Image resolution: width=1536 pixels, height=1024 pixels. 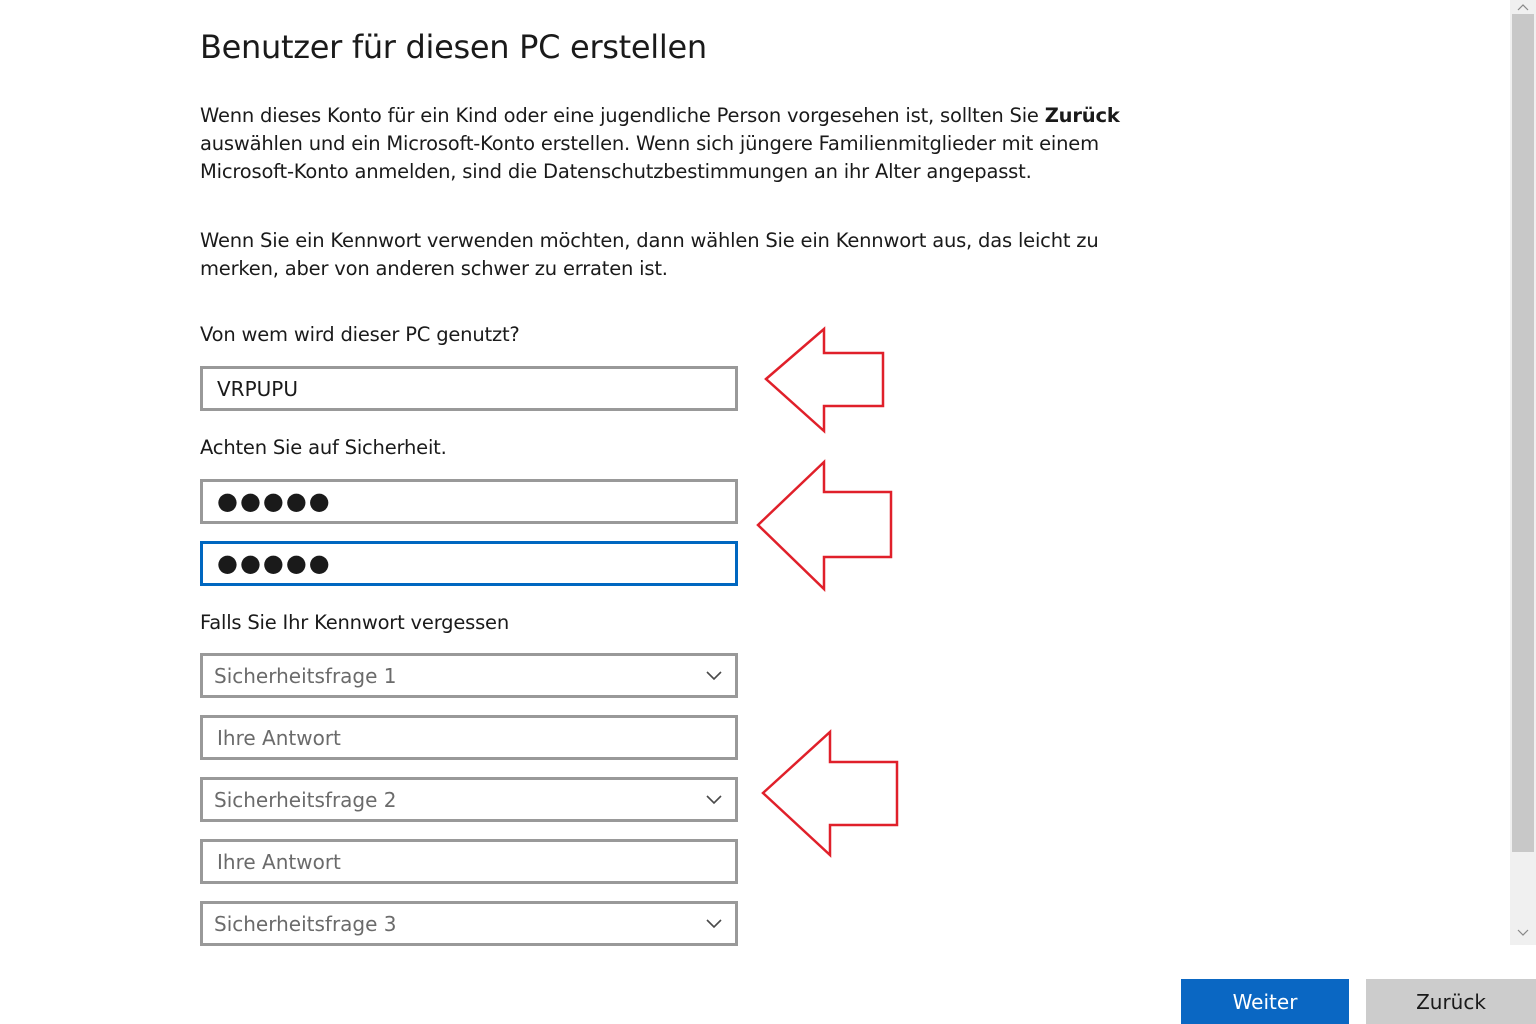 I want to click on security-question-2-value: Sicherheitsfrage 2, so click(x=305, y=799).